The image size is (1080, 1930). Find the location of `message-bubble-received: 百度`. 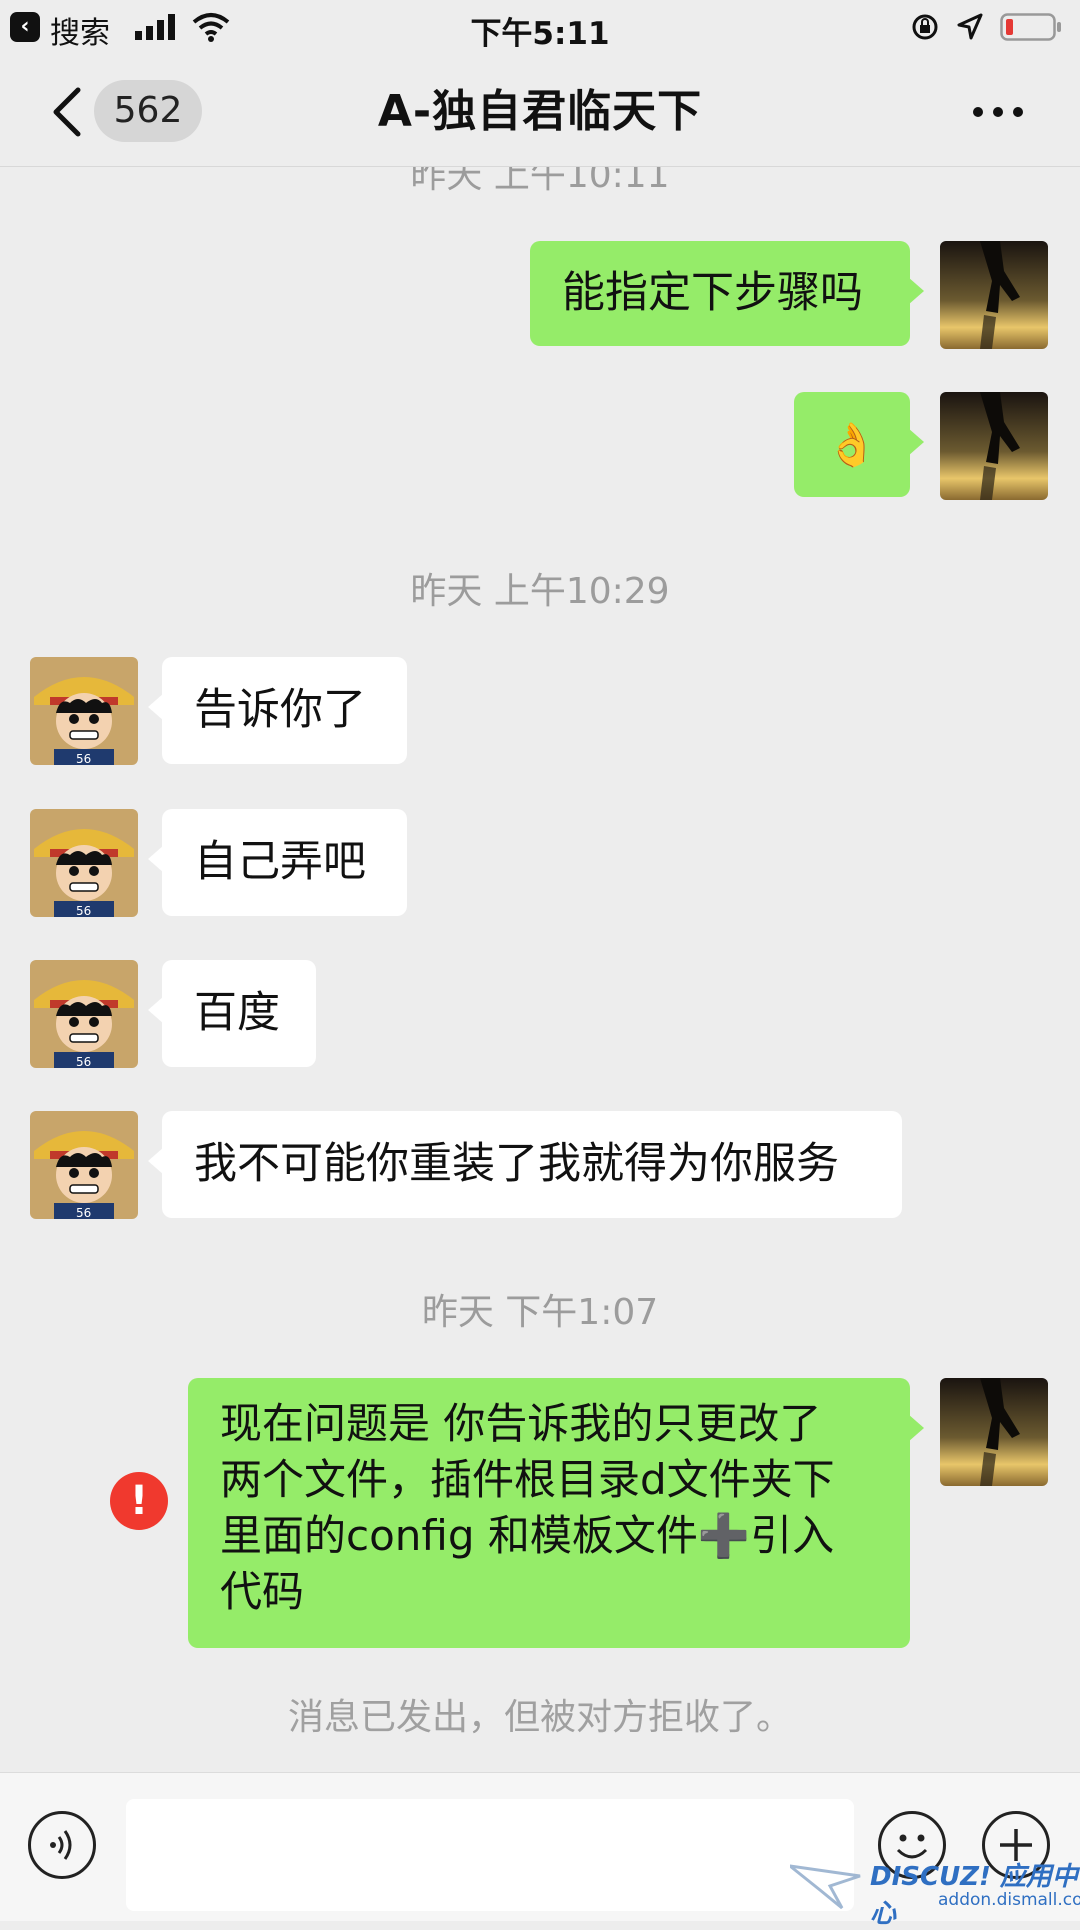

message-bubble-received: 百度 is located at coordinates (232, 1013).